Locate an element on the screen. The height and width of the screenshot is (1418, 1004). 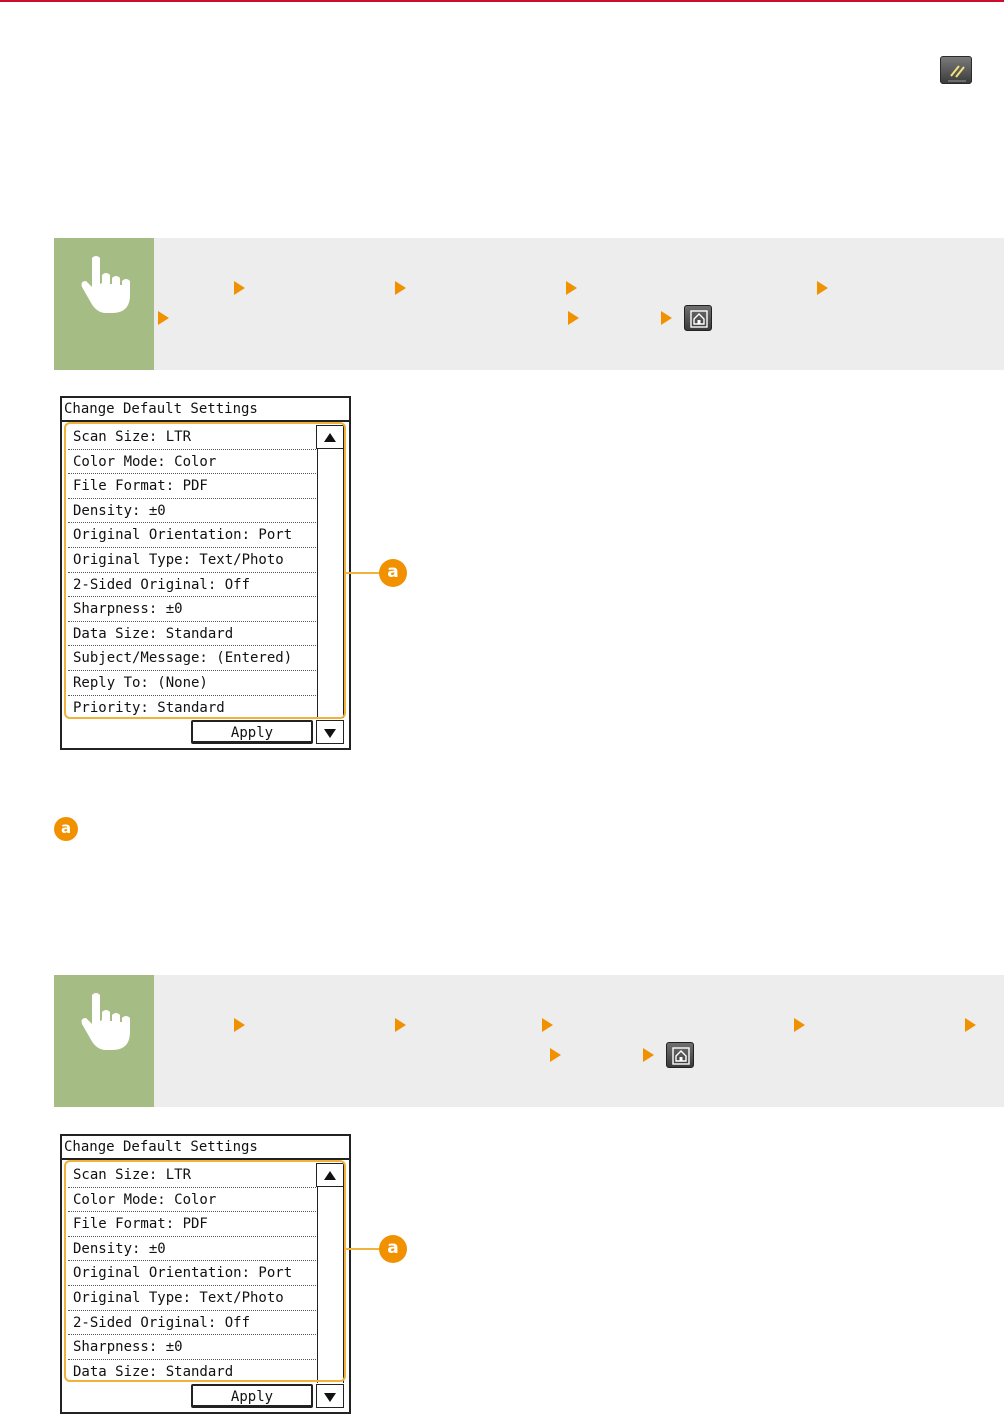
top-rule is located at coordinates (502, 1).